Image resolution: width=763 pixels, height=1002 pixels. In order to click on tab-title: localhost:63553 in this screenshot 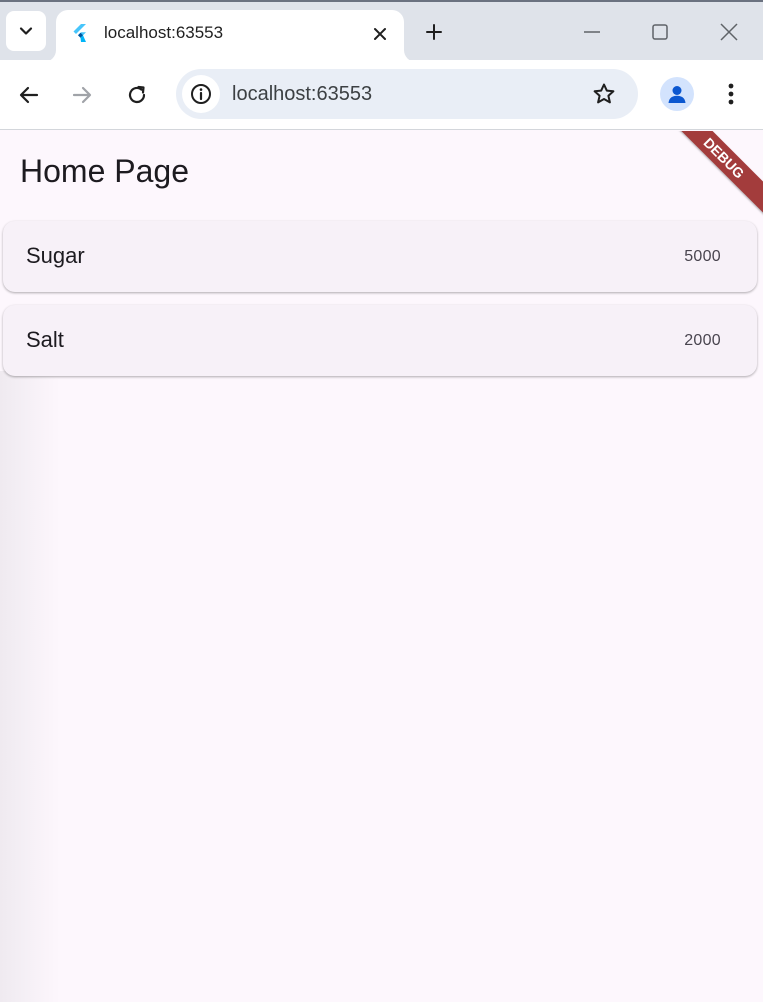, I will do `click(164, 32)`.